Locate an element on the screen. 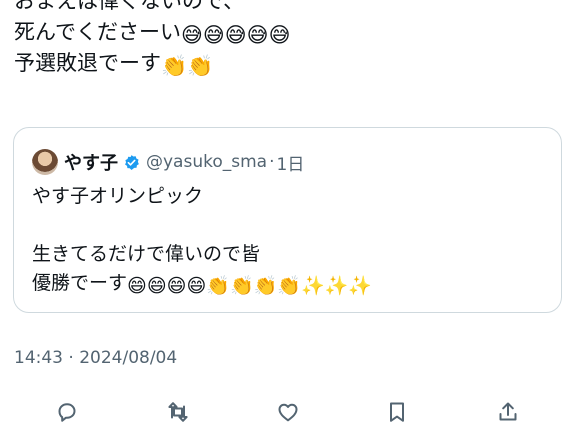  quote-line: 優勝でーす😄😄😄😄👏👏👏👏✨✨✨ is located at coordinates (202, 284).